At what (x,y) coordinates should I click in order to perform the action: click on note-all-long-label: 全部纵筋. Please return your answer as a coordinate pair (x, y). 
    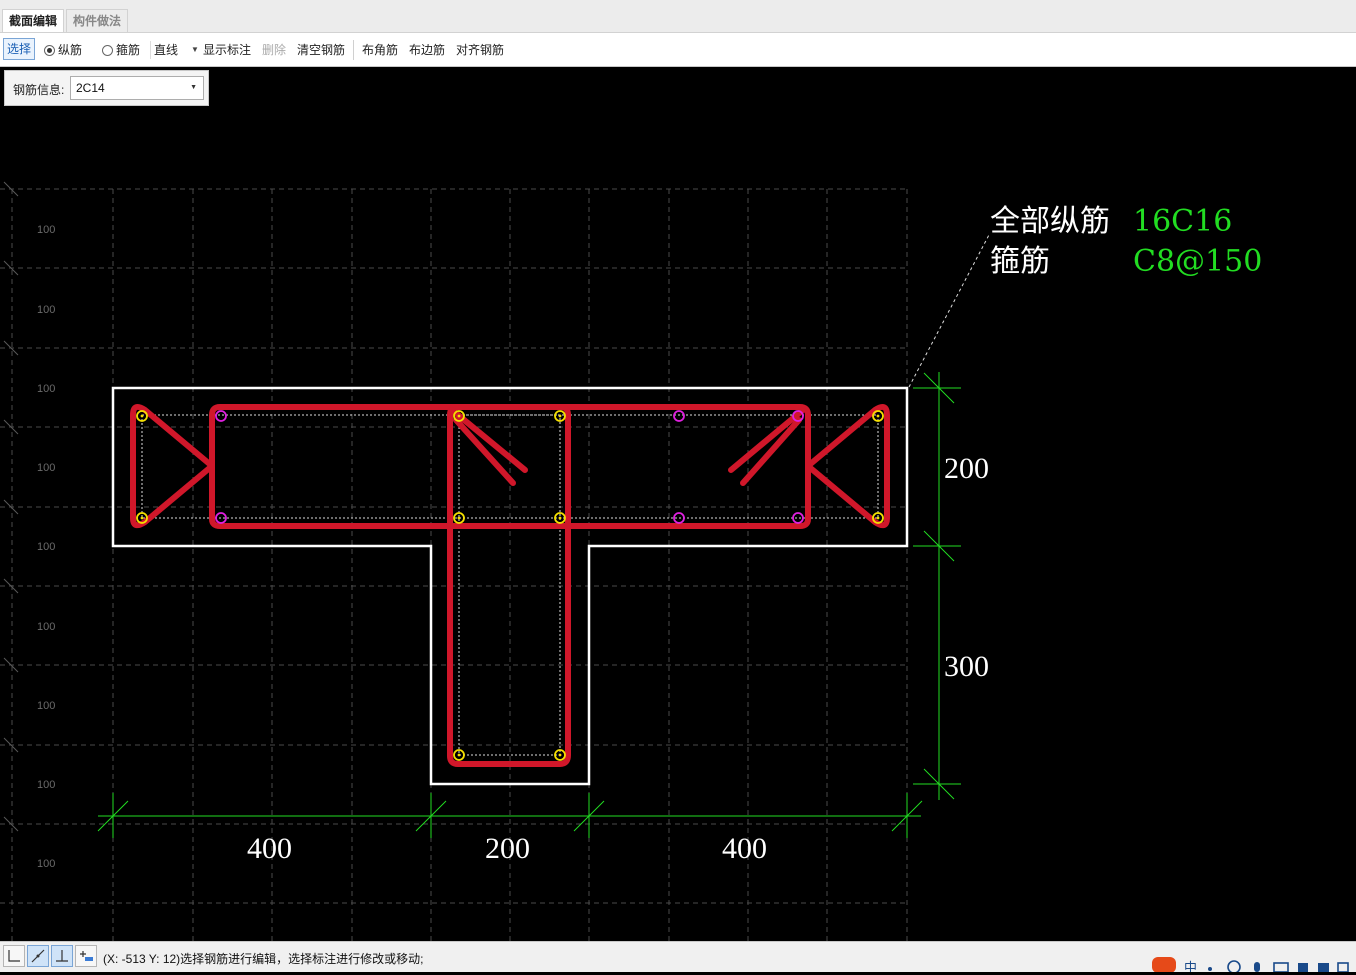
    Looking at the image, I should click on (1050, 221).